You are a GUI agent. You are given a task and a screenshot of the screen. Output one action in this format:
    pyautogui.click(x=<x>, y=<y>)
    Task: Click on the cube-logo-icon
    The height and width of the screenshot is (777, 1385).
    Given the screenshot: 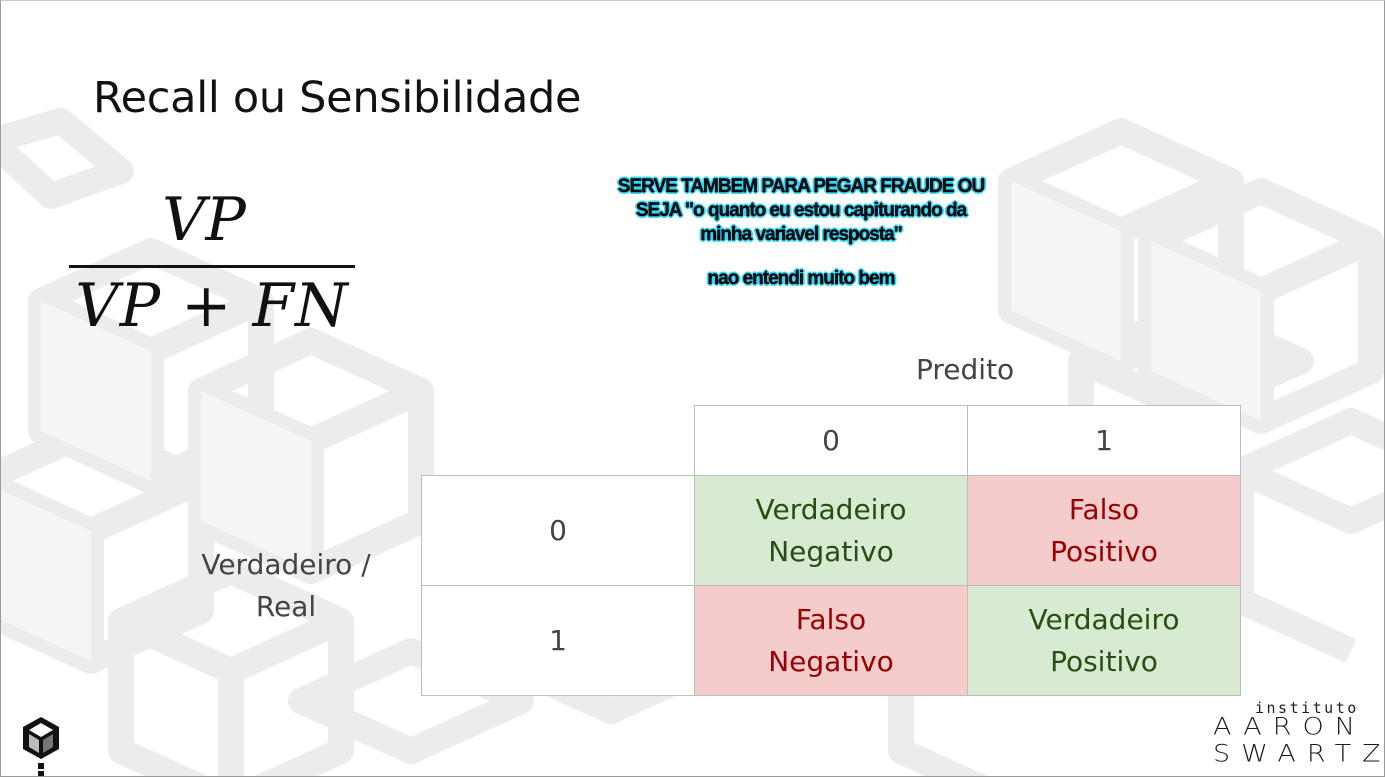 What is the action you would take?
    pyautogui.click(x=41, y=746)
    